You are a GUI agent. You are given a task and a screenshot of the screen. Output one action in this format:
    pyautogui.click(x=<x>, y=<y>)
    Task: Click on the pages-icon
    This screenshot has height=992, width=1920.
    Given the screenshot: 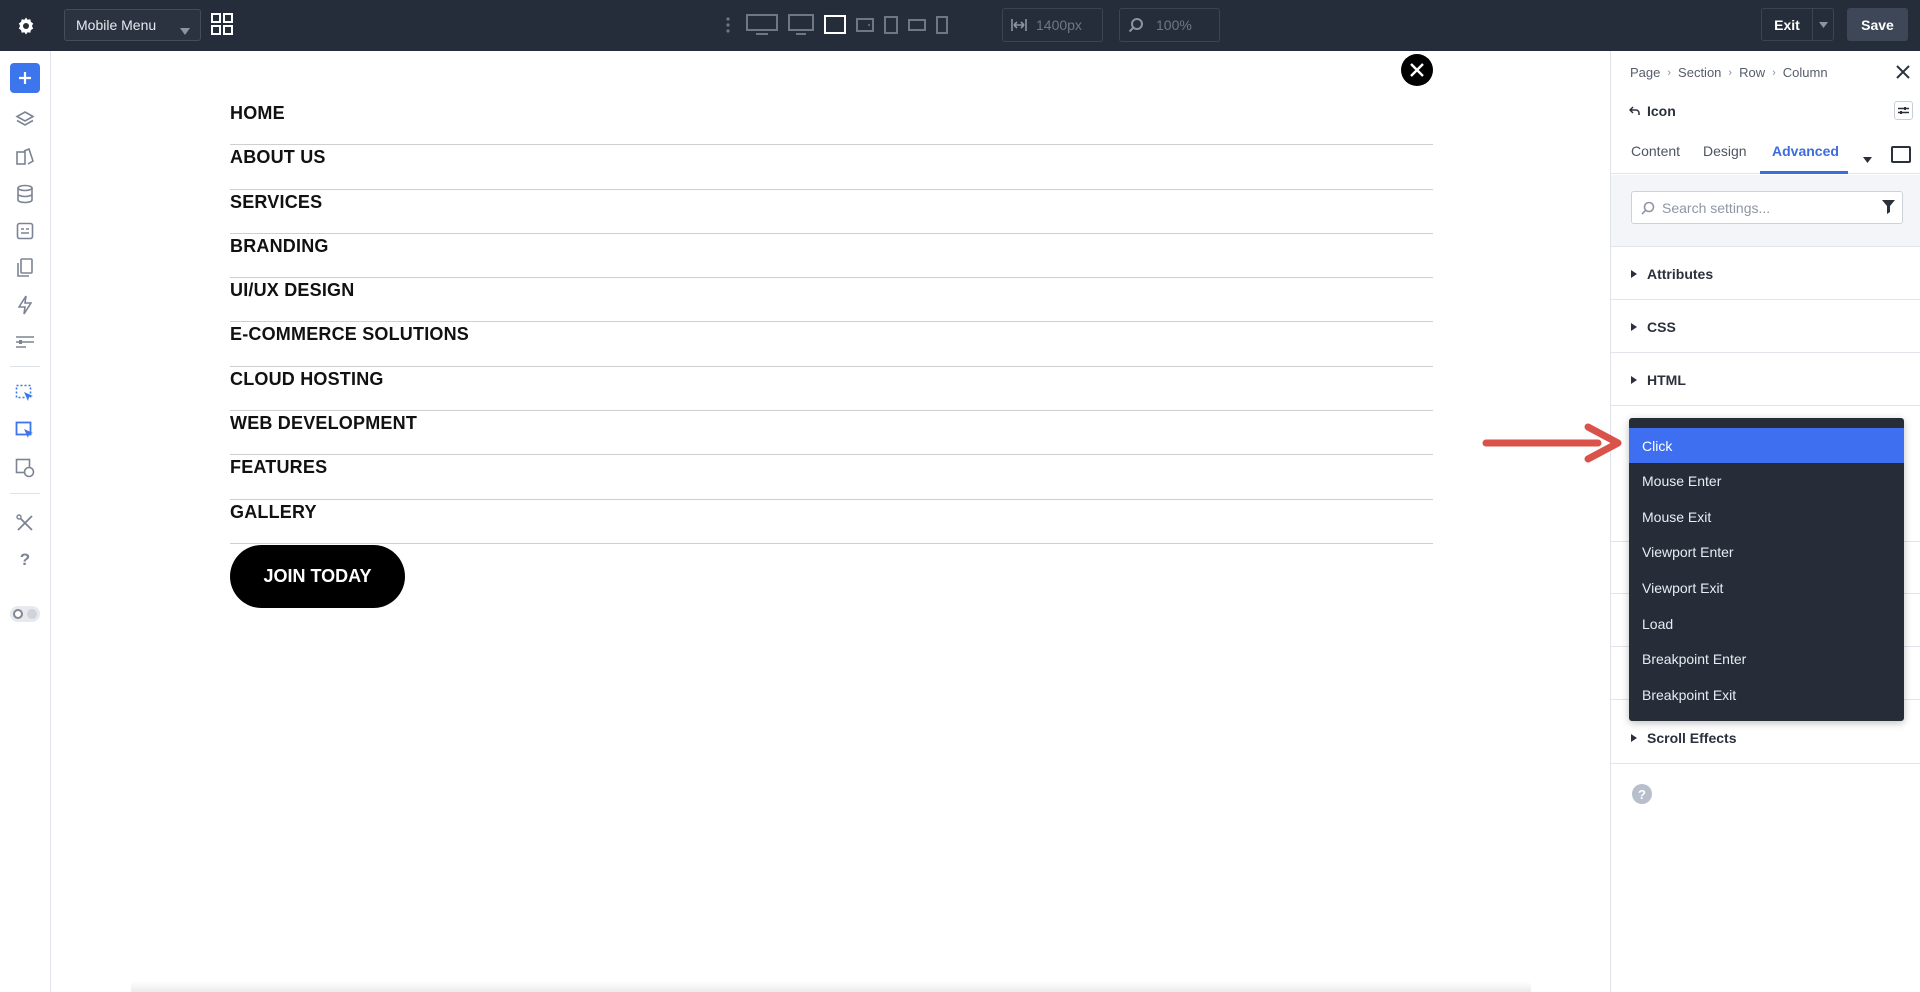 What is the action you would take?
    pyautogui.click(x=25, y=268)
    